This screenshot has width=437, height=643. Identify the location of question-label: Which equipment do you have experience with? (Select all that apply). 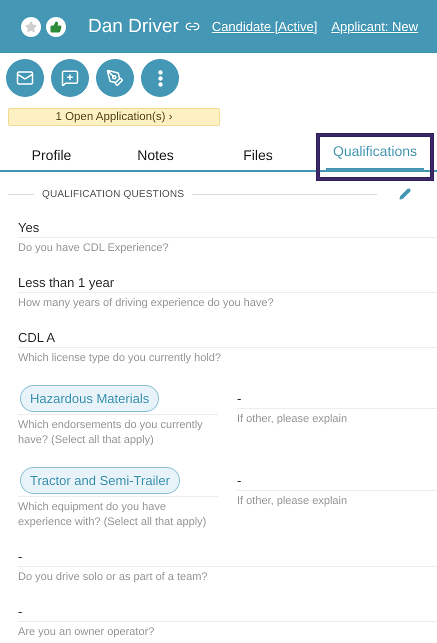
(113, 515).